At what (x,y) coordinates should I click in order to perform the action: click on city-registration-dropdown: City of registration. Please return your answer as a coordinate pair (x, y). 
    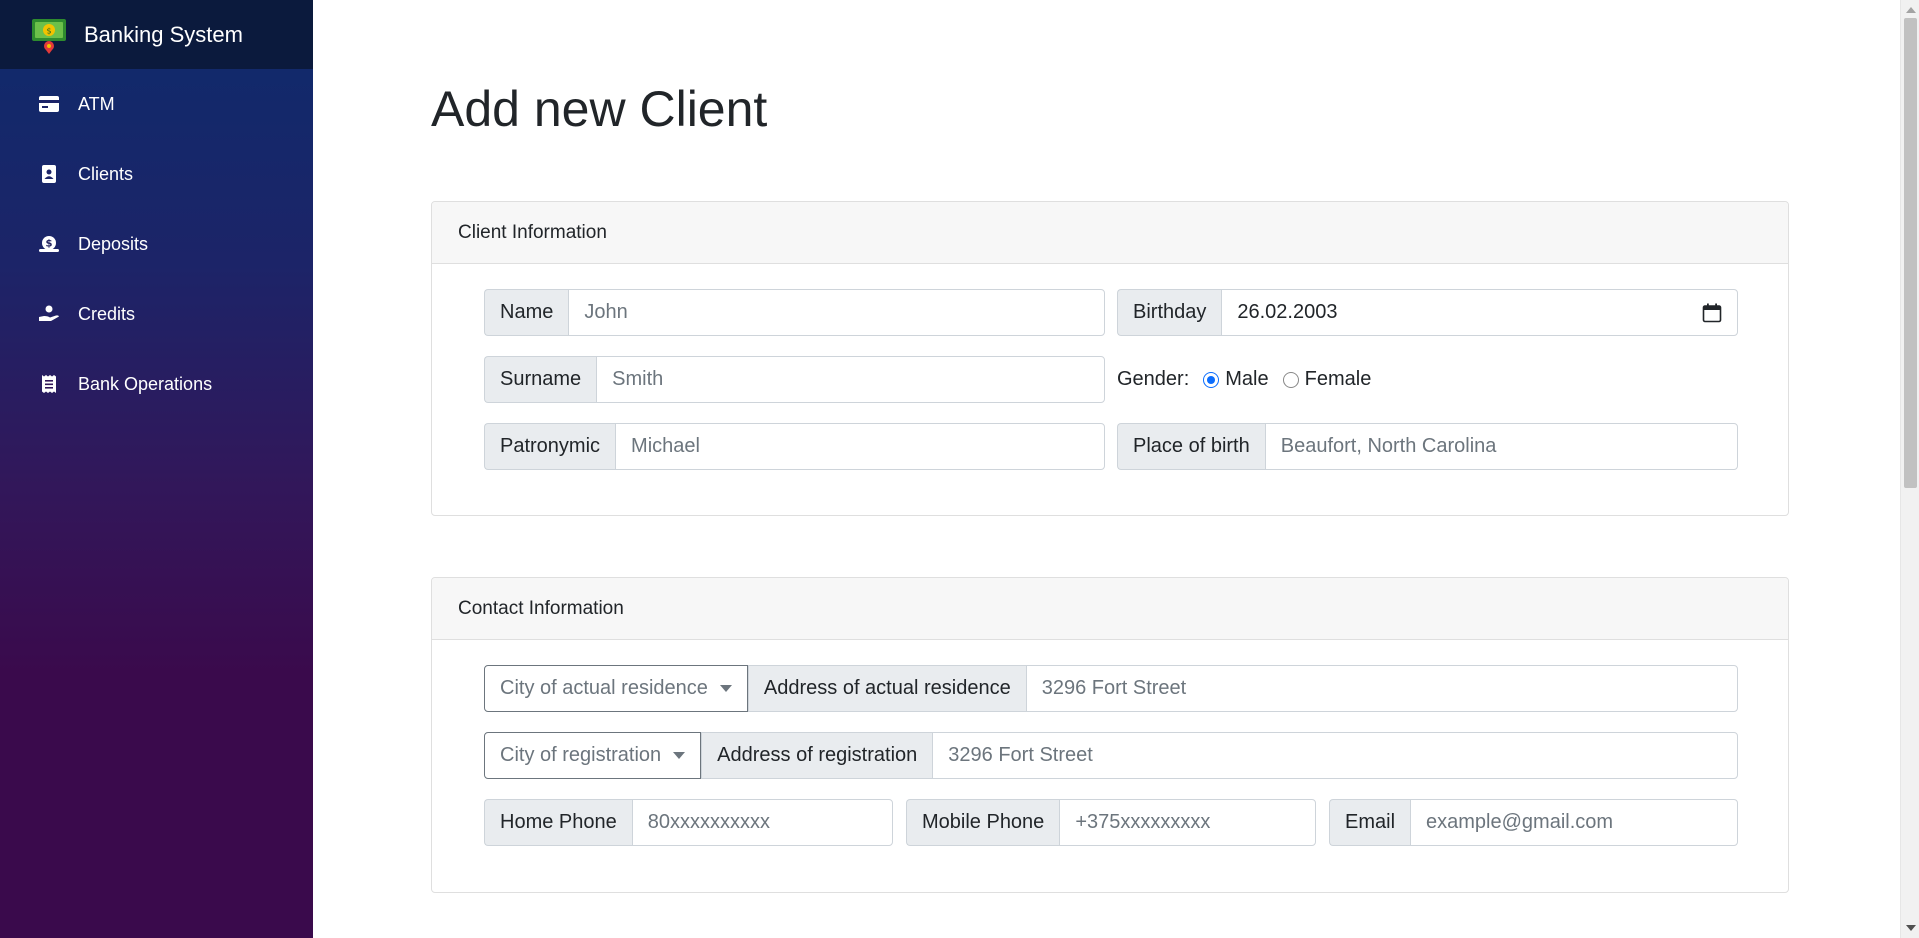
    Looking at the image, I should click on (593, 755).